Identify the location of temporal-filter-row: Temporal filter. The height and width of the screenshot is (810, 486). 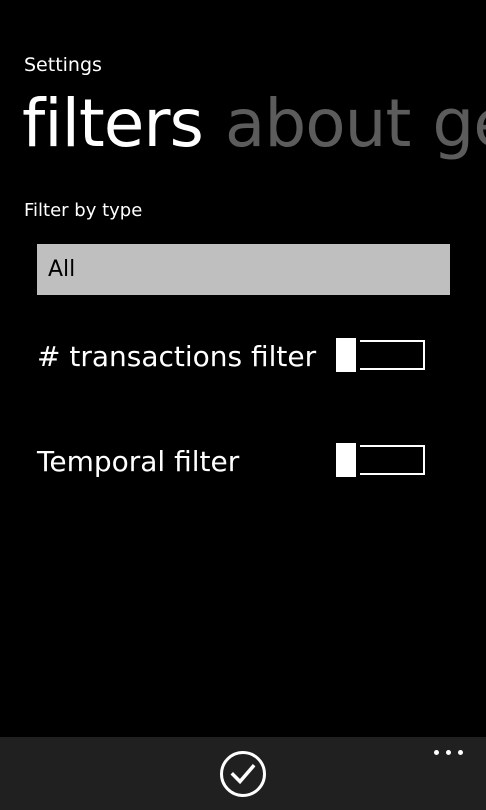
(237, 462).